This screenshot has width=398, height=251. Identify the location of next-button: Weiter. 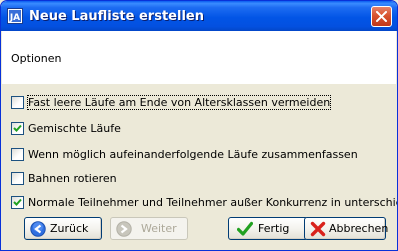
(149, 228).